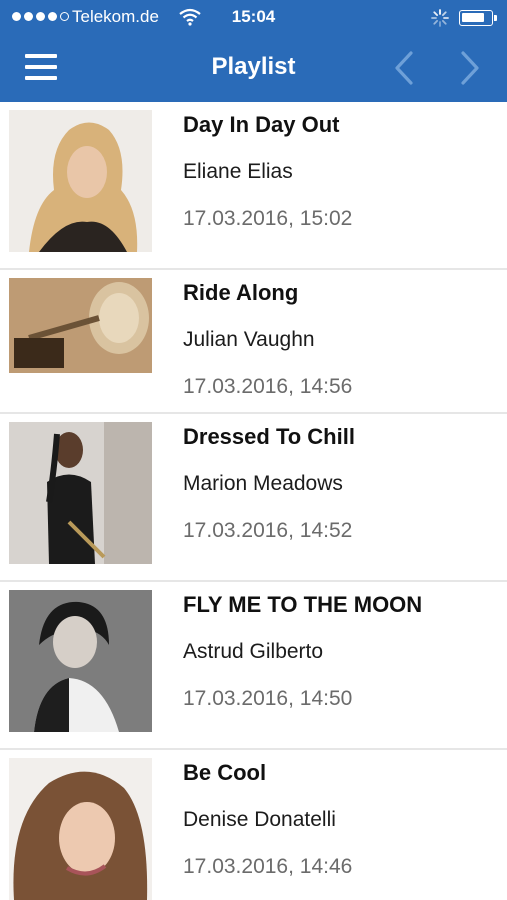 The width and height of the screenshot is (507, 900). What do you see at coordinates (478, 18) in the screenshot?
I see `battery-icon` at bounding box center [478, 18].